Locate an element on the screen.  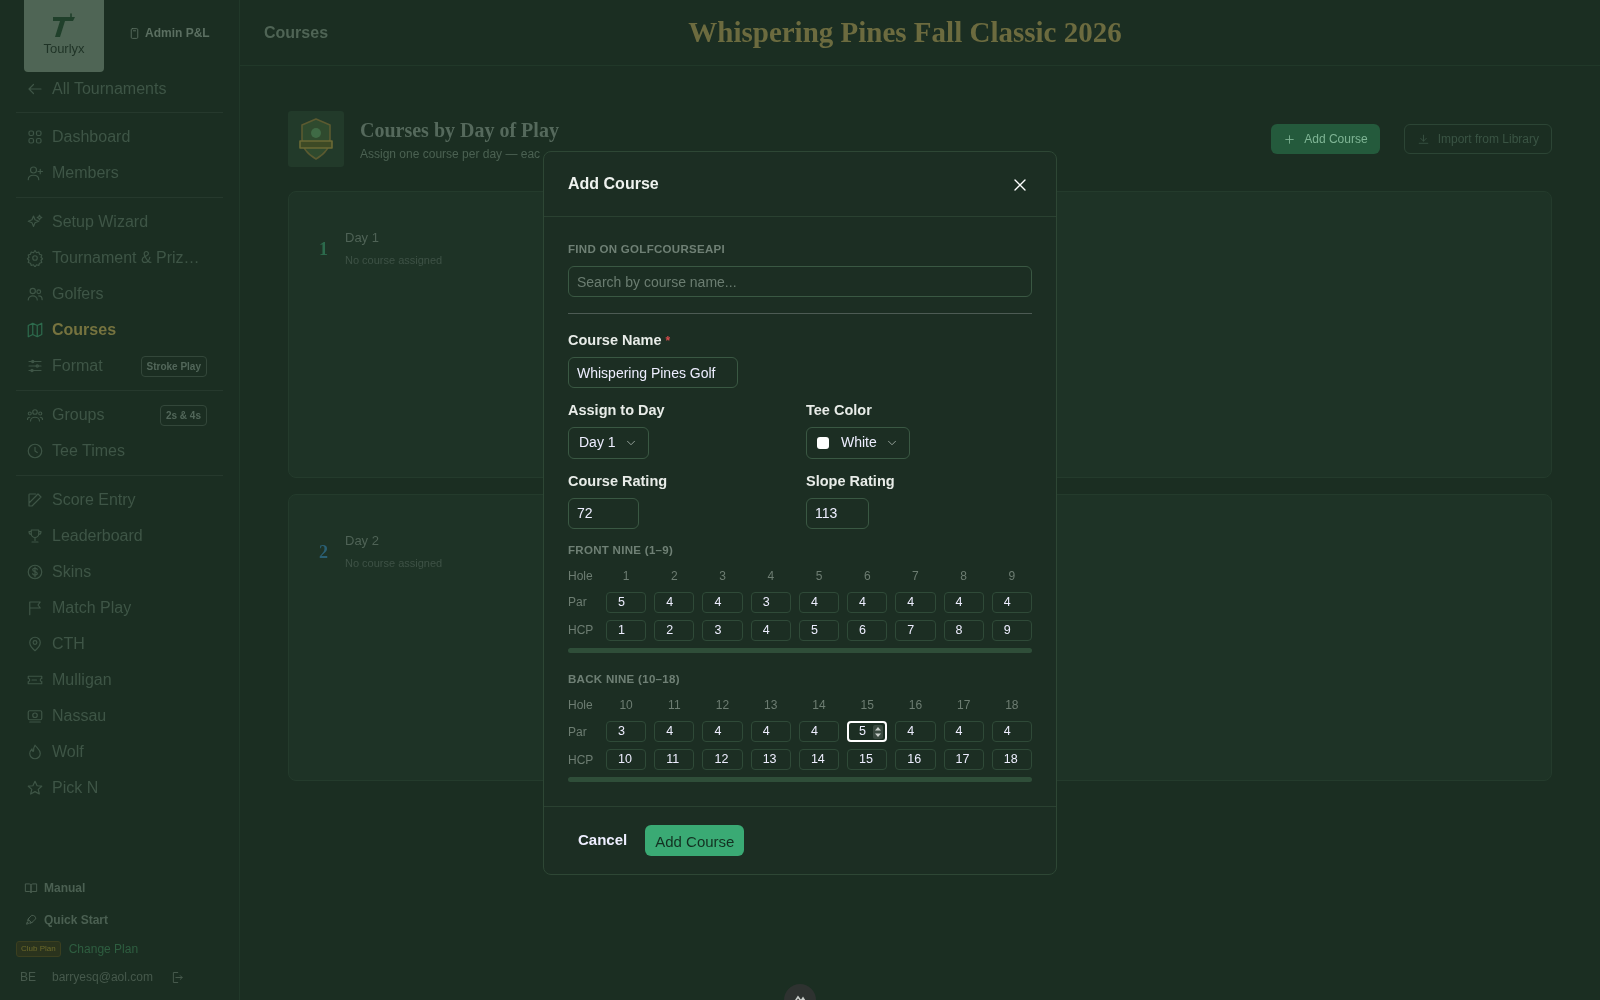
hole-number: 8 is located at coordinates (963, 576).